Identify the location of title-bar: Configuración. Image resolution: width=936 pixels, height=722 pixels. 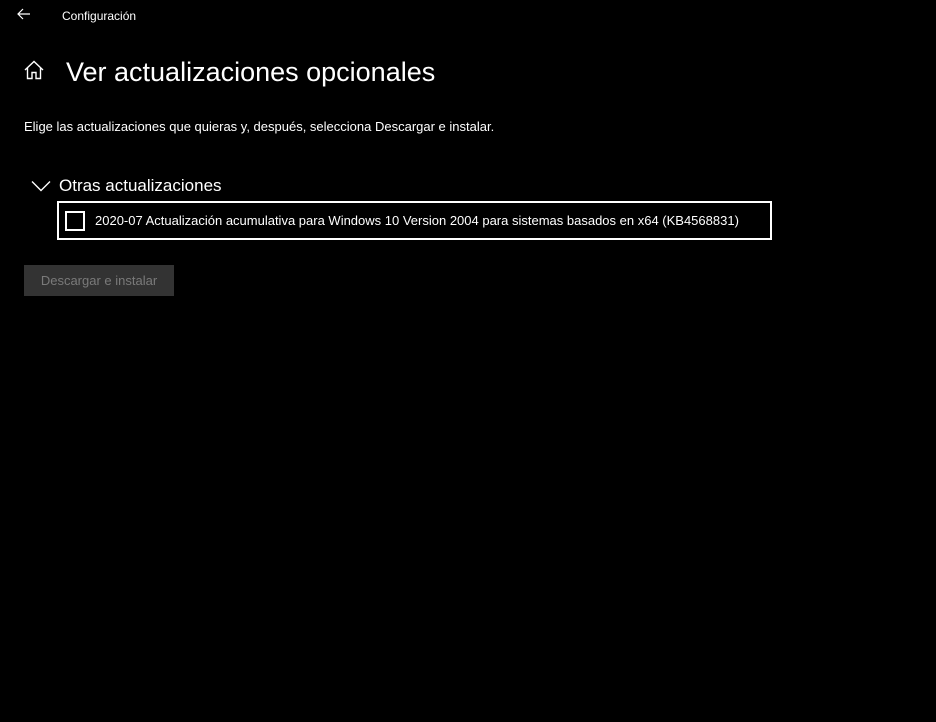
(468, 16).